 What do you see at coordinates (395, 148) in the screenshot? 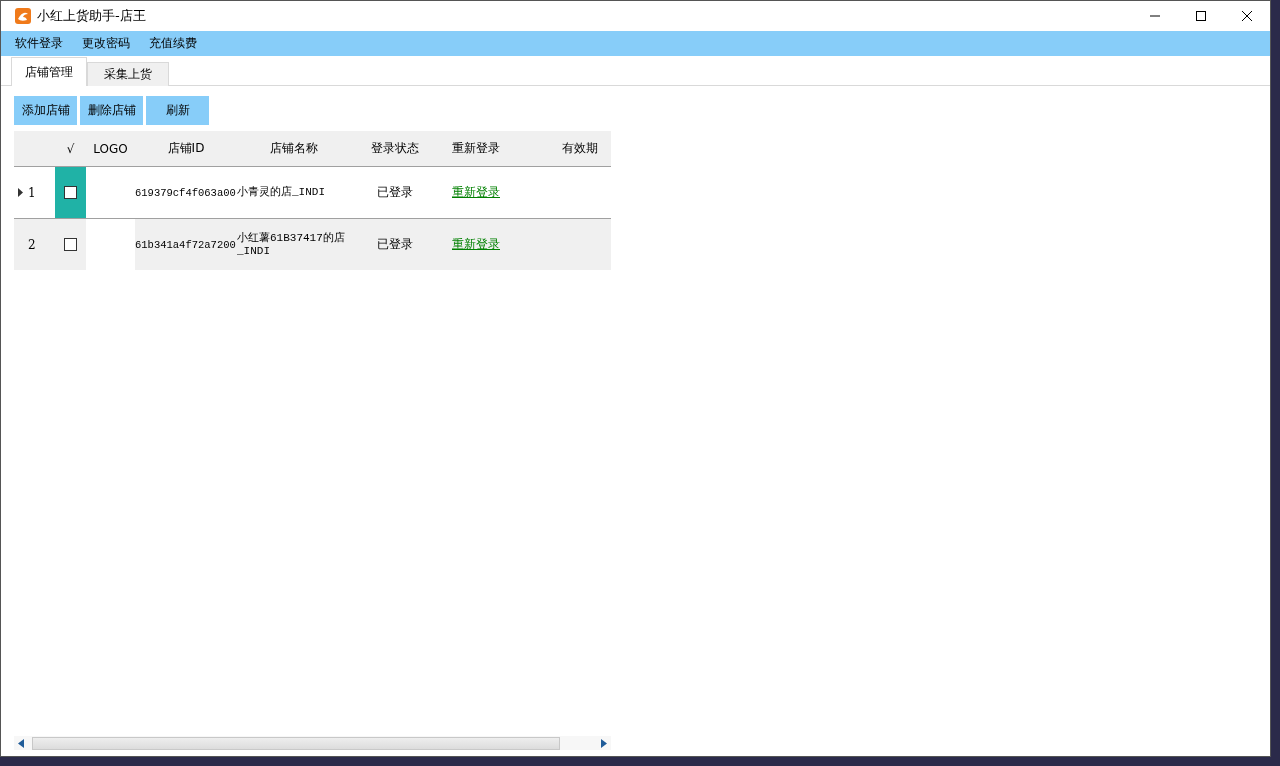
I see `column-header: 登录状态` at bounding box center [395, 148].